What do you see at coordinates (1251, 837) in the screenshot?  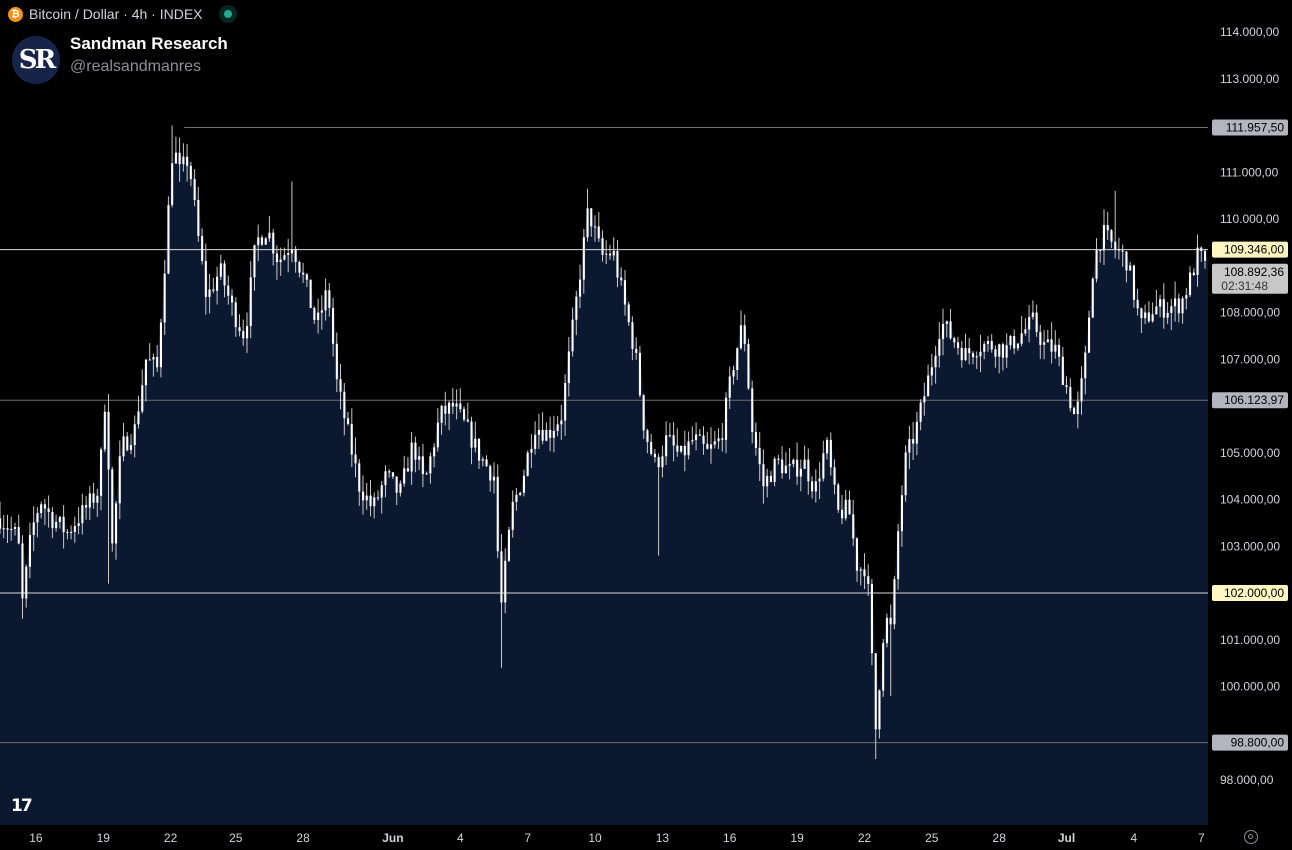 I see `gear-icon` at bounding box center [1251, 837].